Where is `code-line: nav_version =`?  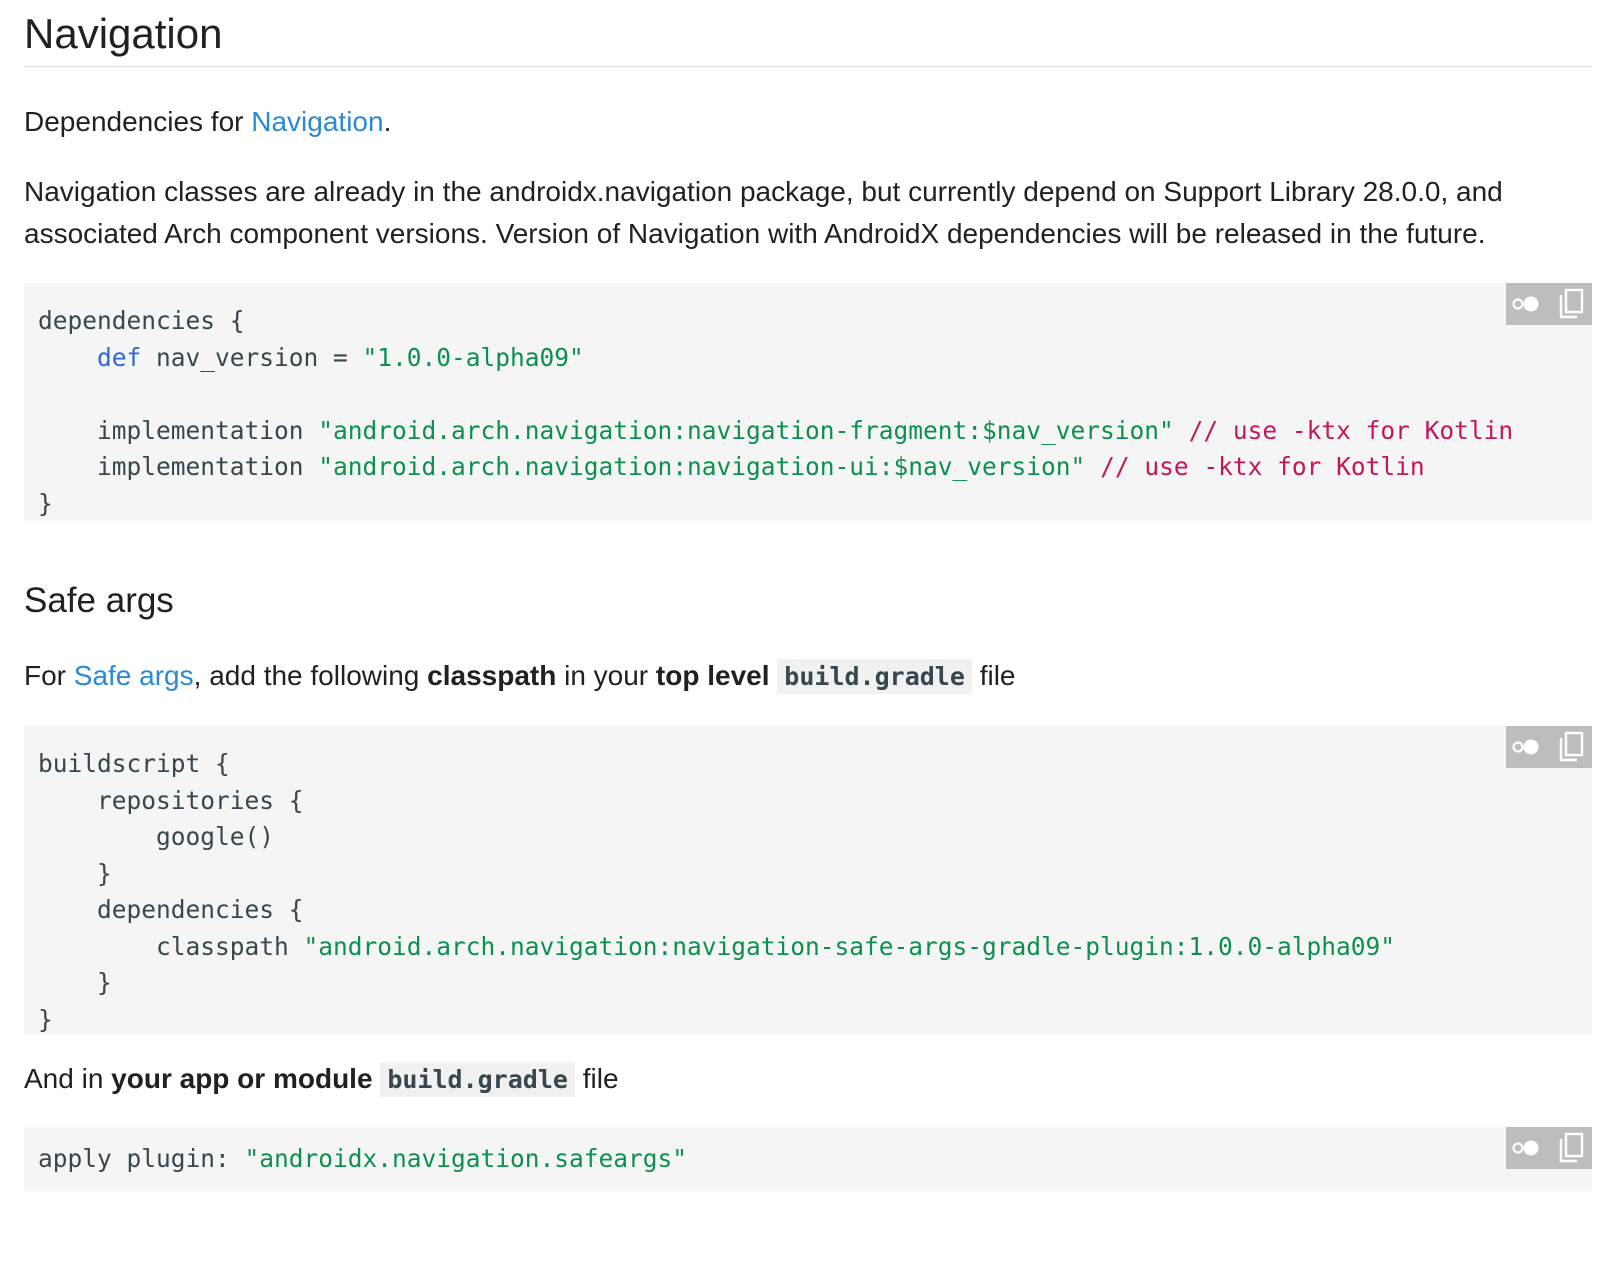
code-line: nav_version = is located at coordinates (252, 357).